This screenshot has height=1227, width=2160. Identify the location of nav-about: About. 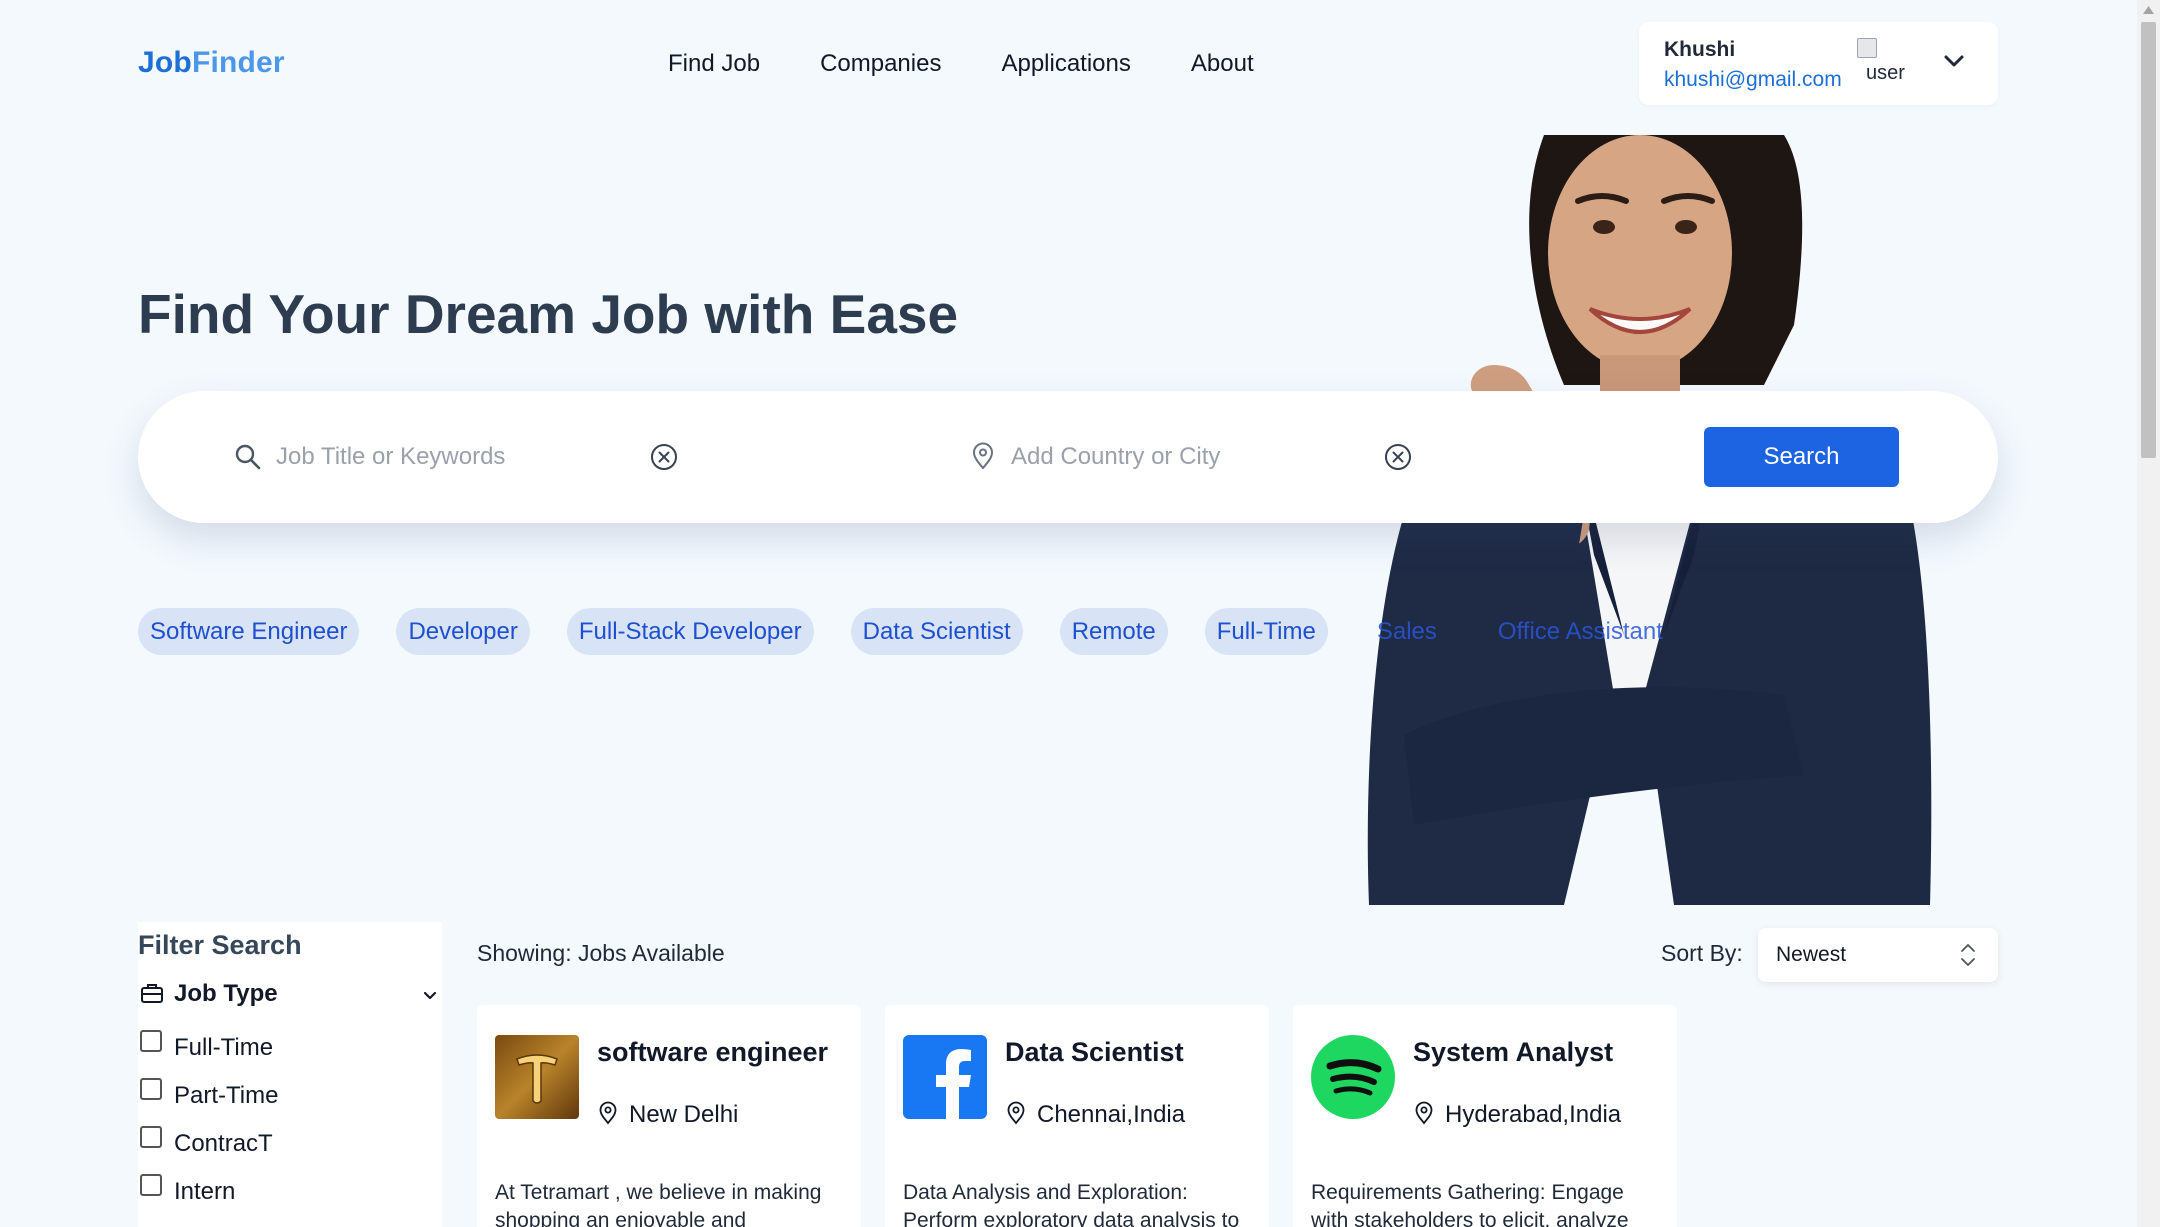
(1222, 64).